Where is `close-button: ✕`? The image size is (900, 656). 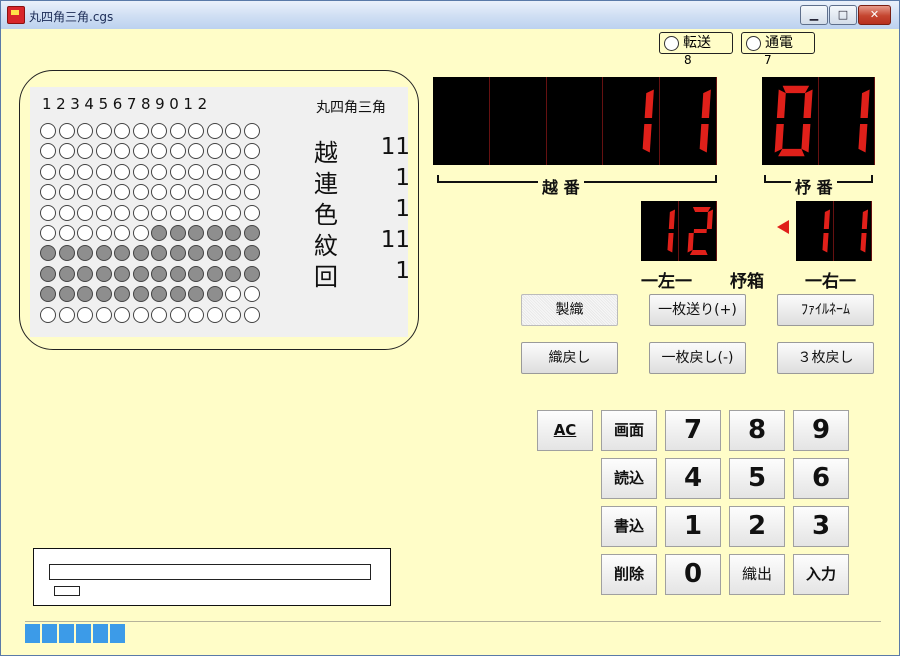 close-button: ✕ is located at coordinates (874, 15).